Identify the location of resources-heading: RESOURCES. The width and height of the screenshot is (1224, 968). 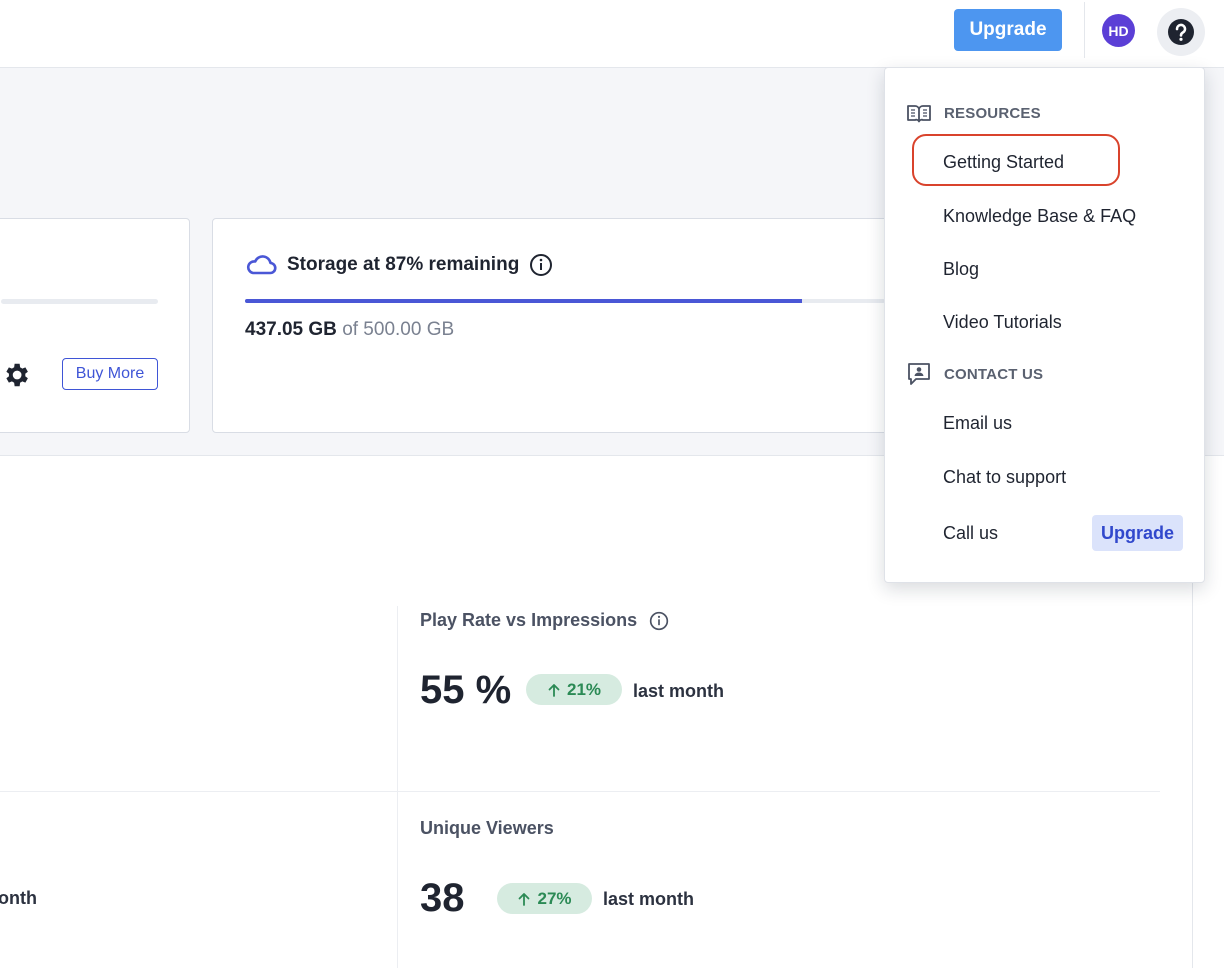
(973, 113).